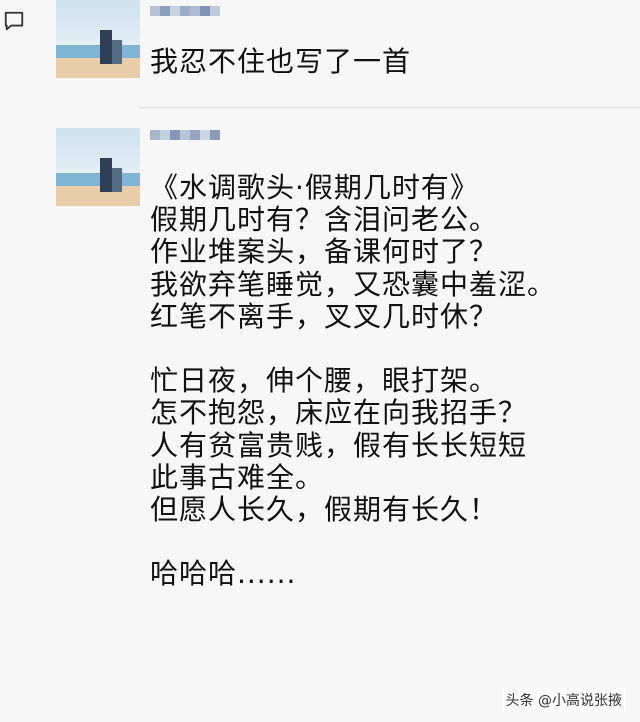 This screenshot has height=722, width=640. I want to click on watermark: 头条 @小高说张掖, so click(563, 700).